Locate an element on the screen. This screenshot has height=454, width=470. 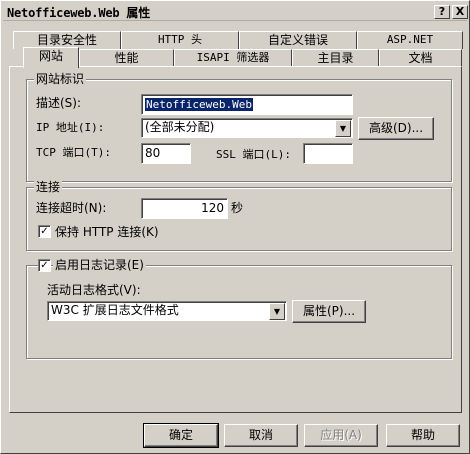
tab-isapi-filters: ISAPI 筛选器 is located at coordinates (233, 58).